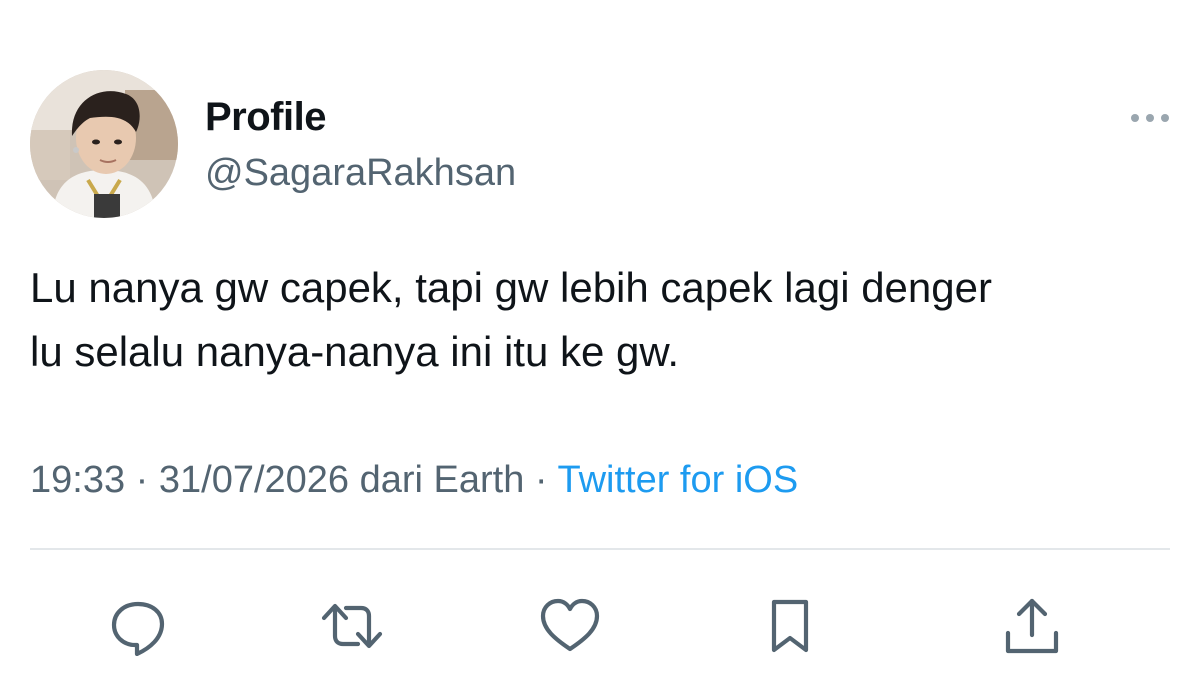 The width and height of the screenshot is (1200, 690). What do you see at coordinates (77, 480) in the screenshot?
I see `tweet-time: 19:33` at bounding box center [77, 480].